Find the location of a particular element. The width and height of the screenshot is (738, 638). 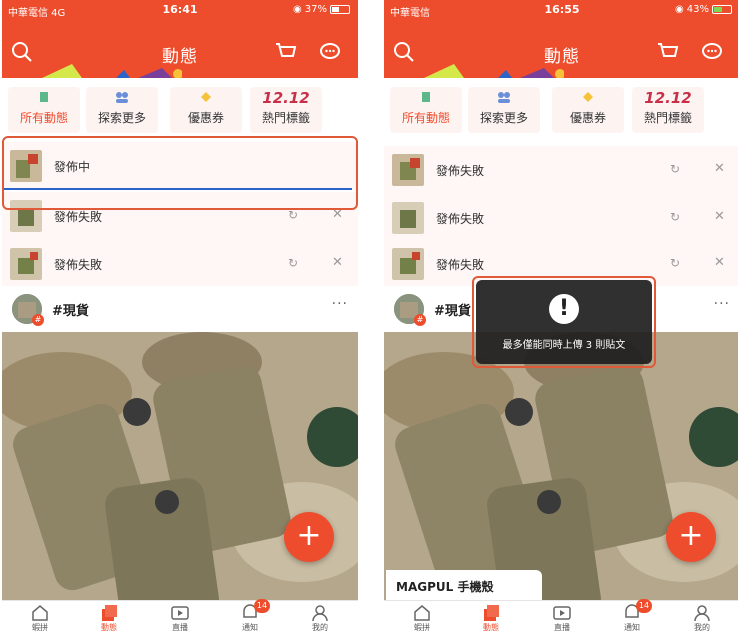

post-caption: MAGPUL 手機殼 is located at coordinates (464, 585).